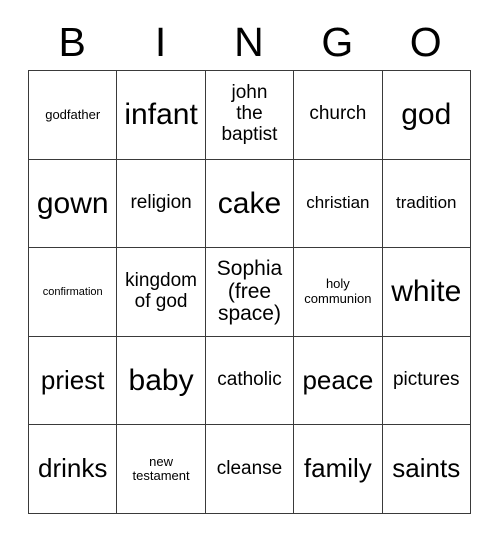 The height and width of the screenshot is (544, 500). I want to click on bingo-row: priest baby catholic peace pictures, so click(250, 381).